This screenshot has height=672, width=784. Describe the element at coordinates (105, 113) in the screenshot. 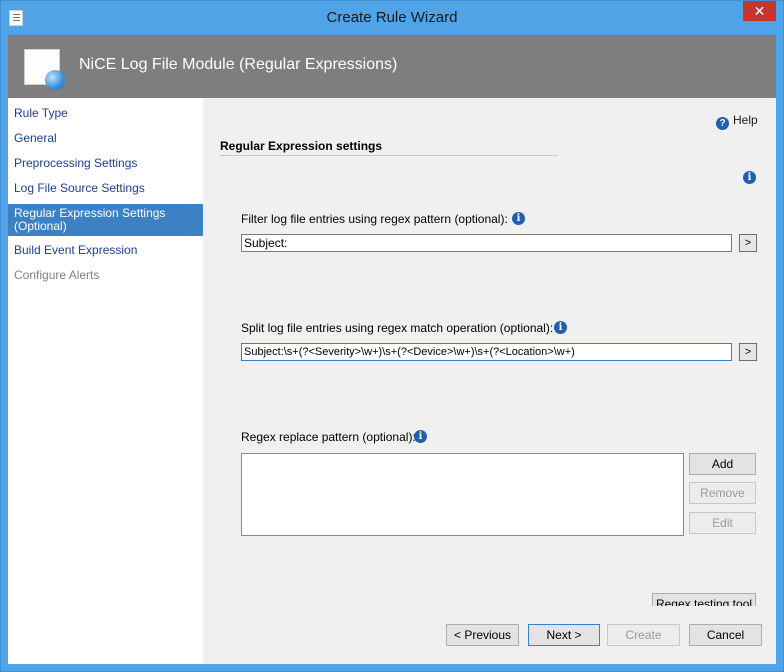

I see `nav-item-rule-type: Rule Type` at that location.